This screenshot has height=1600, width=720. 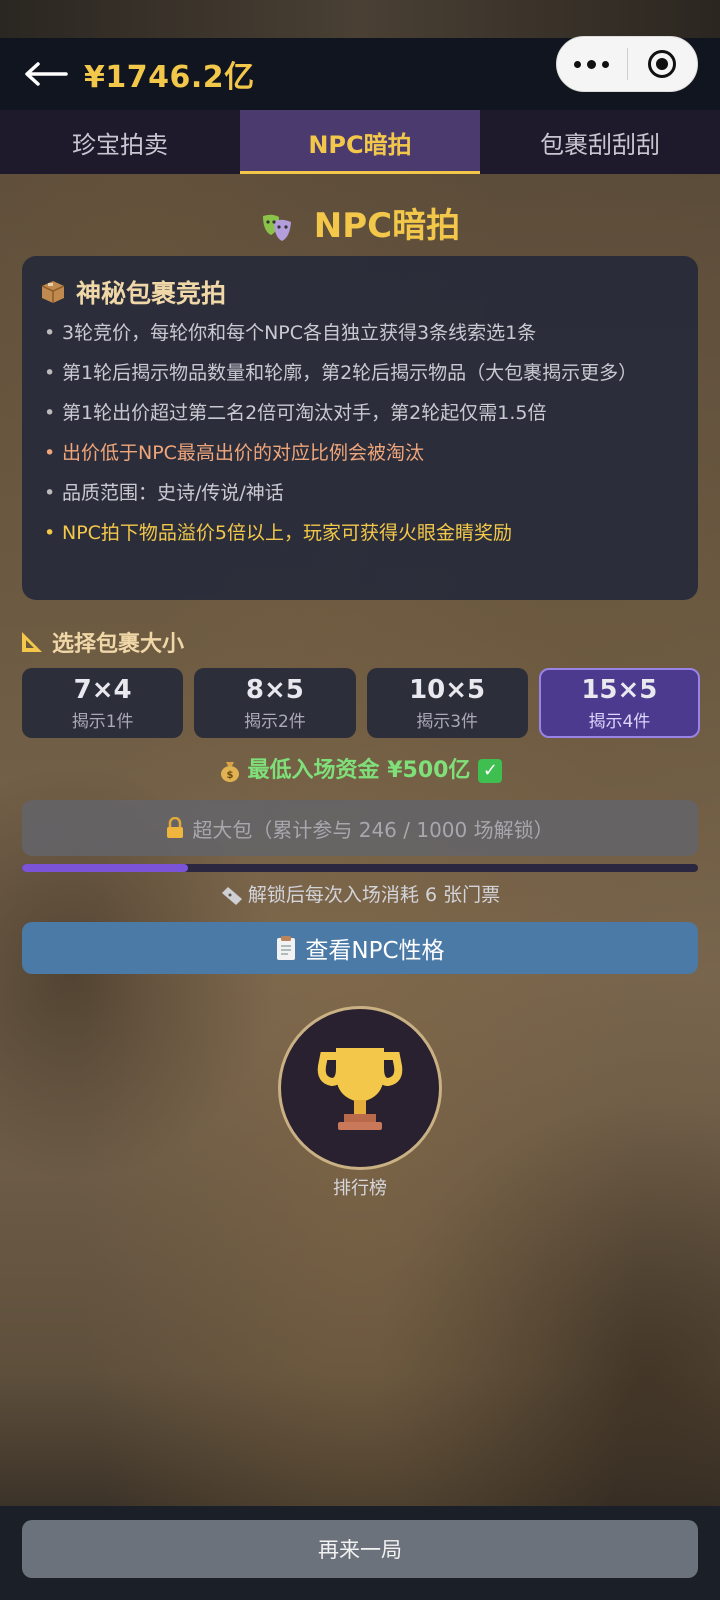 I want to click on size-options: 7×4 揭示1件 8×5 揭示2件 10×5 揭示3件 15×5 揭示4件, so click(x=361, y=703).